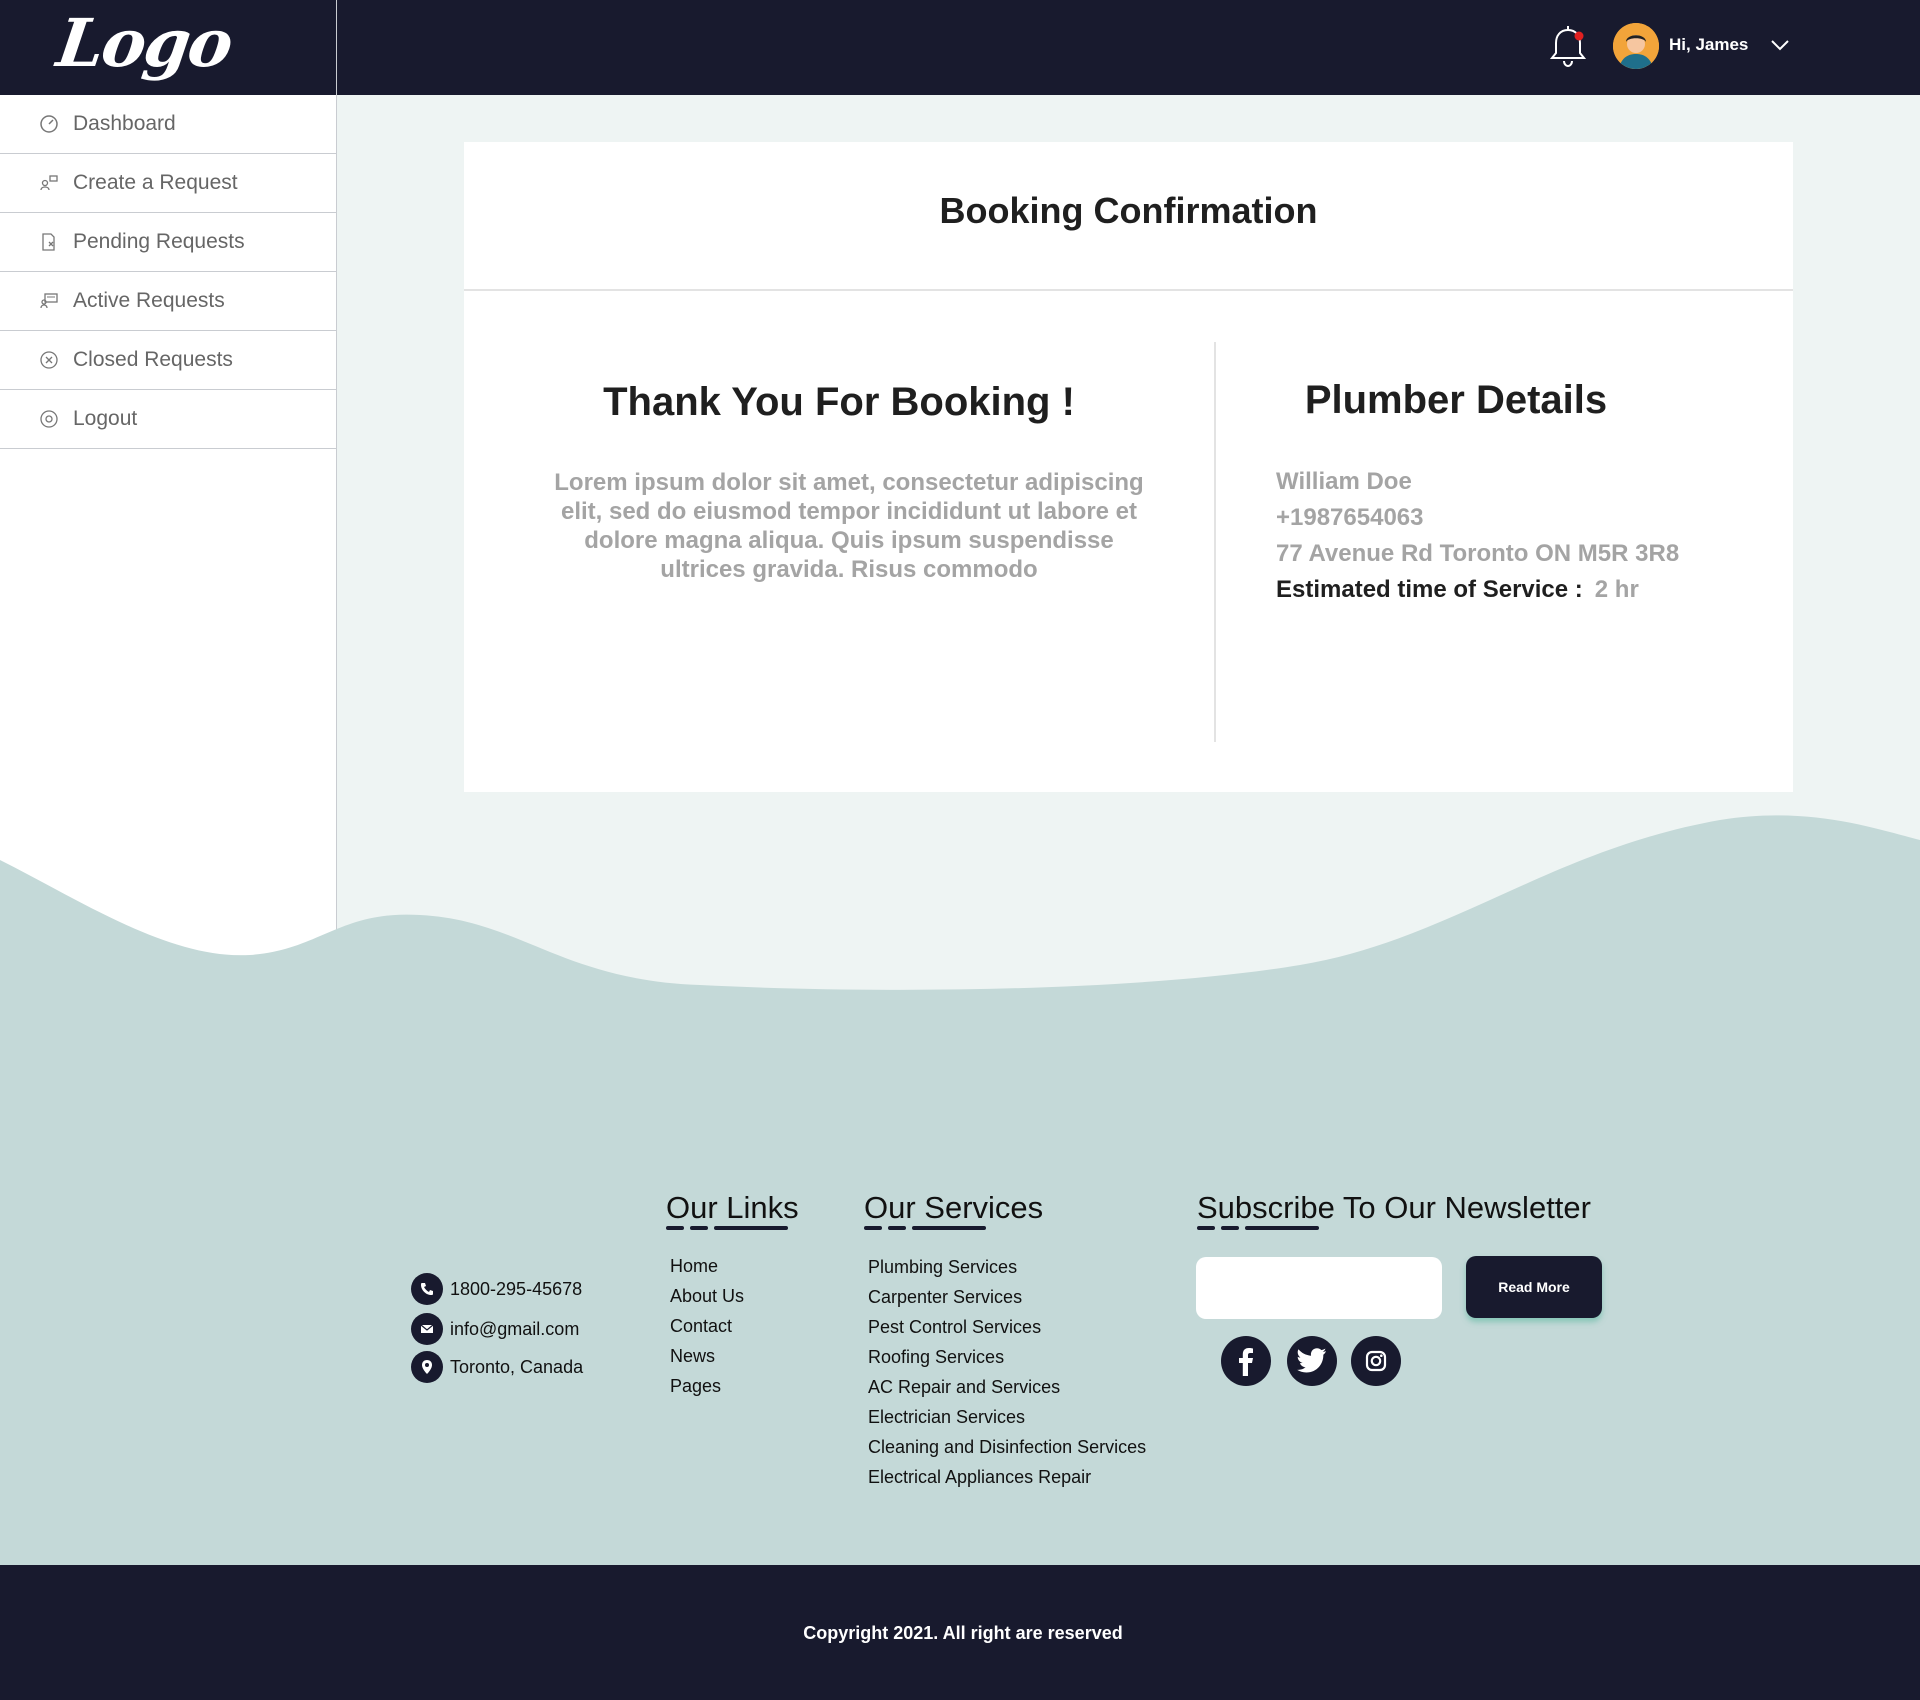  I want to click on sidebar-item-closed-requests: Closed Requests, so click(168, 360).